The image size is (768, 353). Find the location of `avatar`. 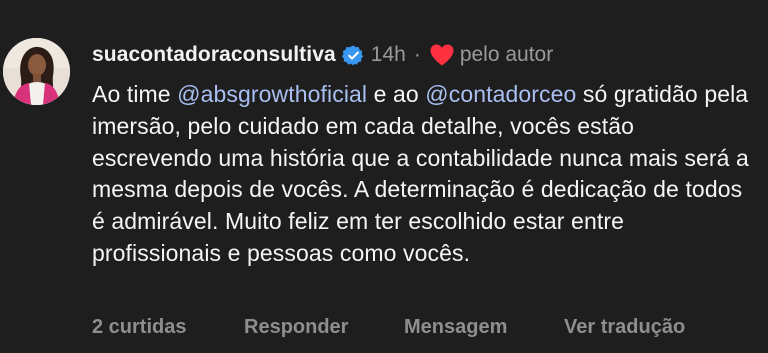

avatar is located at coordinates (36, 71).